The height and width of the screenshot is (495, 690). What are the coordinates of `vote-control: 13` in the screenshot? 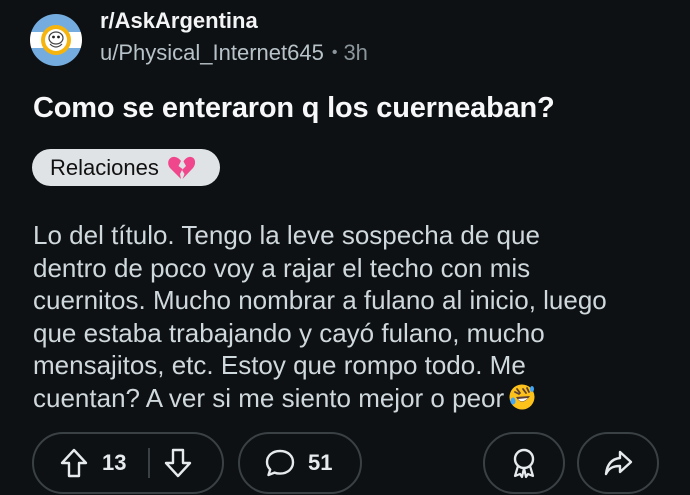 It's located at (128, 463).